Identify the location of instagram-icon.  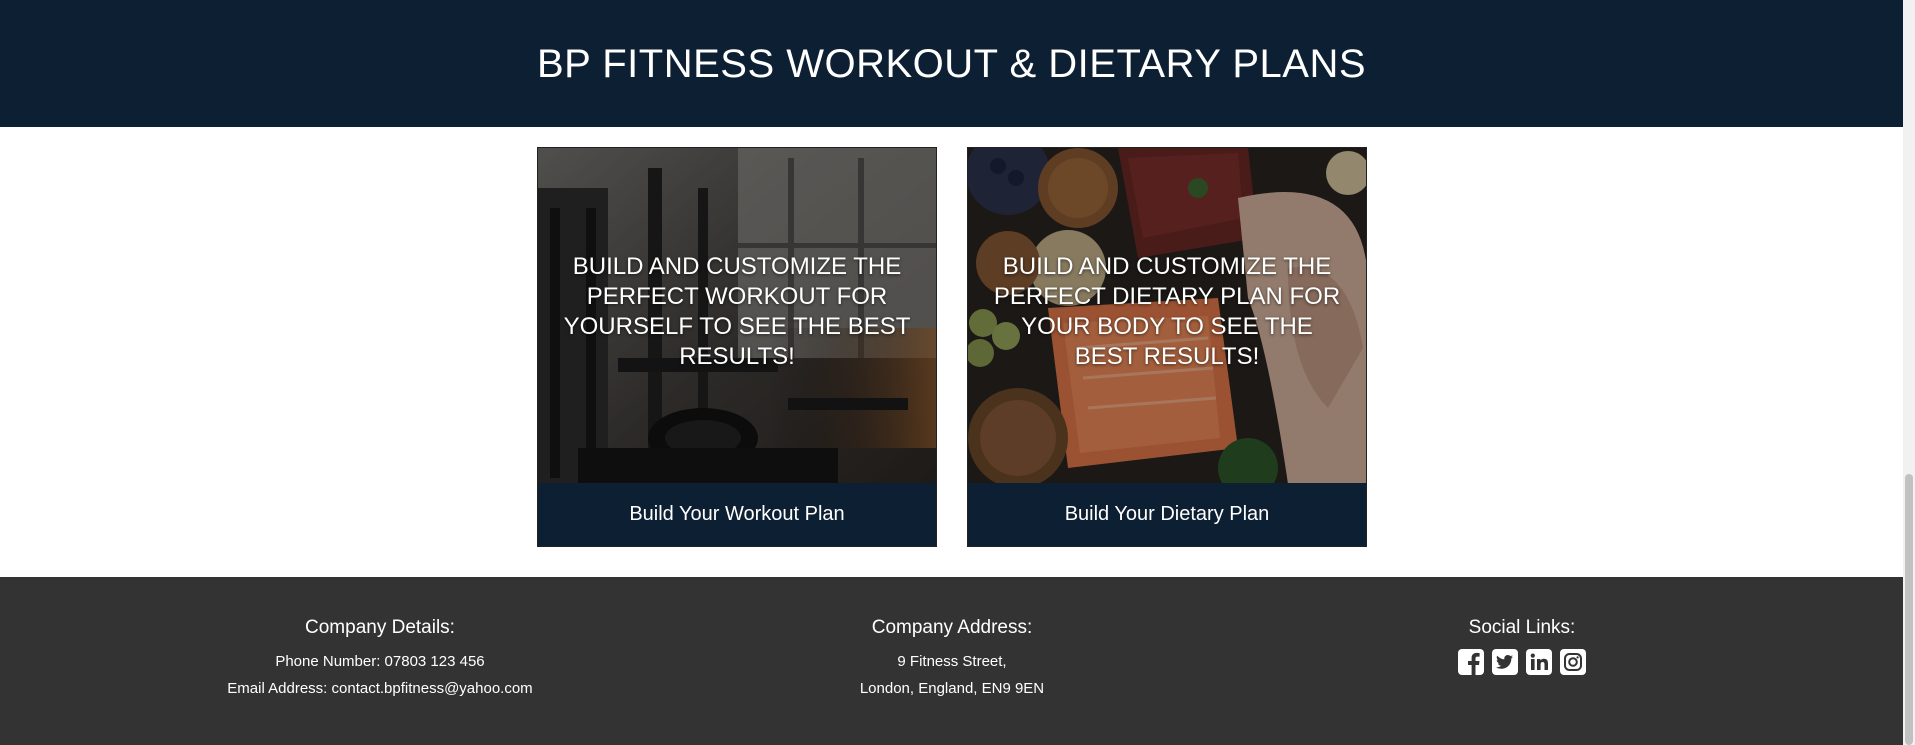
(1573, 662).